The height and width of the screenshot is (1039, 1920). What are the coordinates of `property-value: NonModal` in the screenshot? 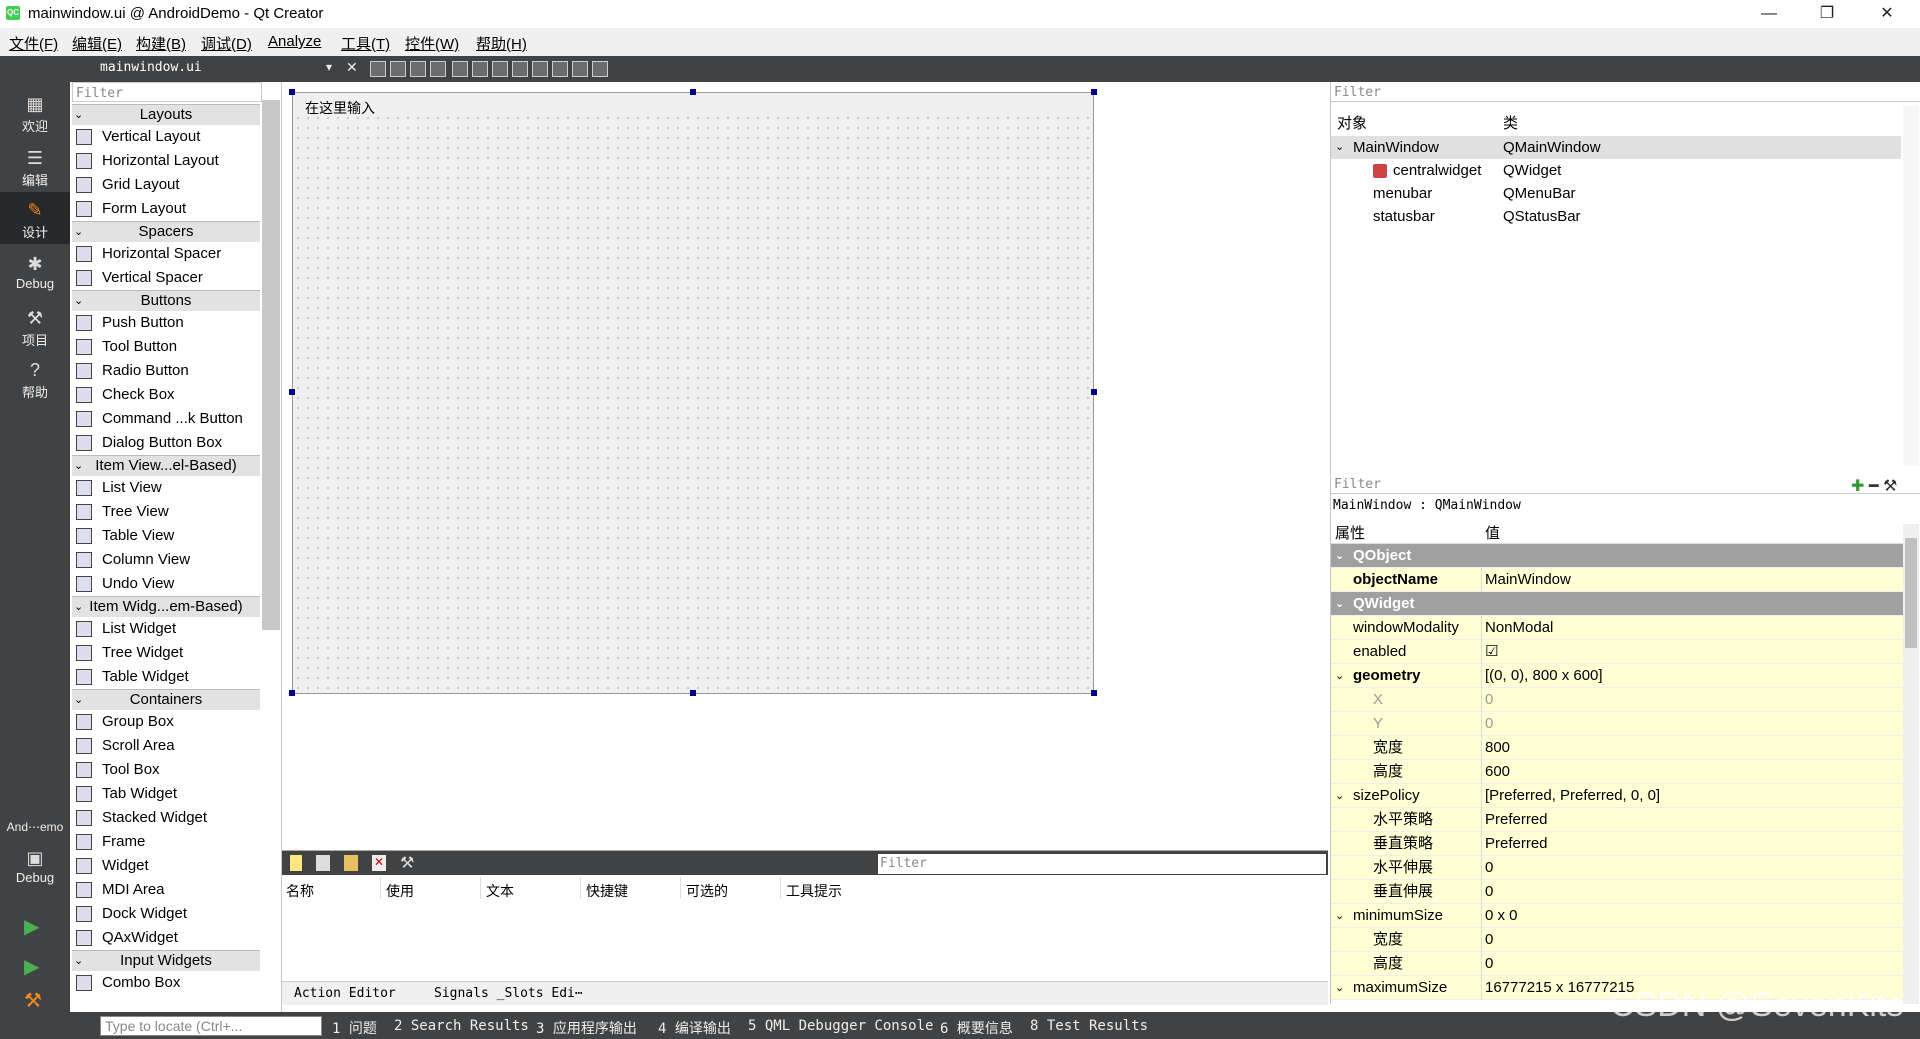 It's located at (1519, 628).